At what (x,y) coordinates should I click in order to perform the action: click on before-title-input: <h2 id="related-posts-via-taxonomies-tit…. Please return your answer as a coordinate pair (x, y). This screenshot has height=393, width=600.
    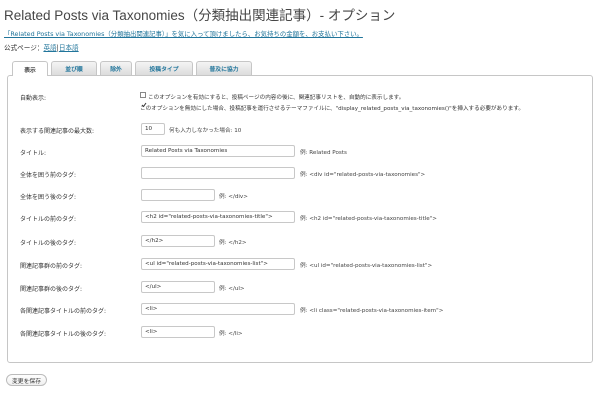
    Looking at the image, I should click on (218, 217).